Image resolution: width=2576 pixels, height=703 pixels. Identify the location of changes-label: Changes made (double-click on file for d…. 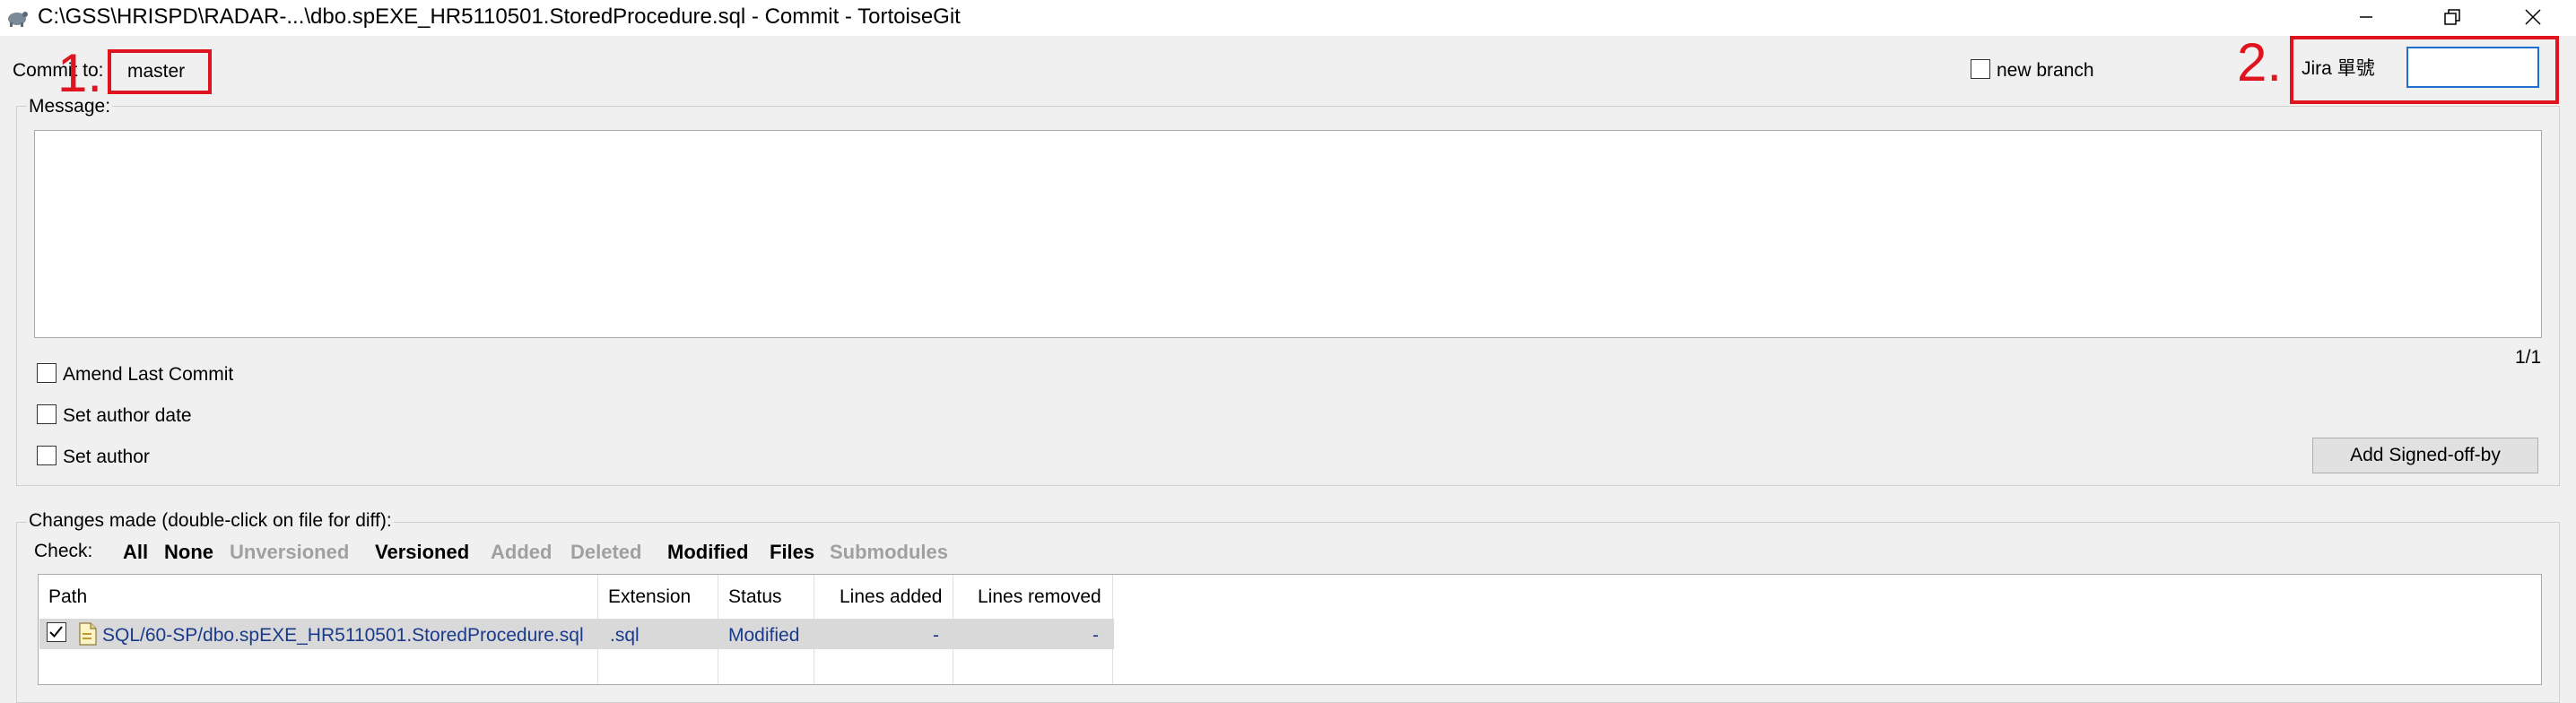
(210, 520).